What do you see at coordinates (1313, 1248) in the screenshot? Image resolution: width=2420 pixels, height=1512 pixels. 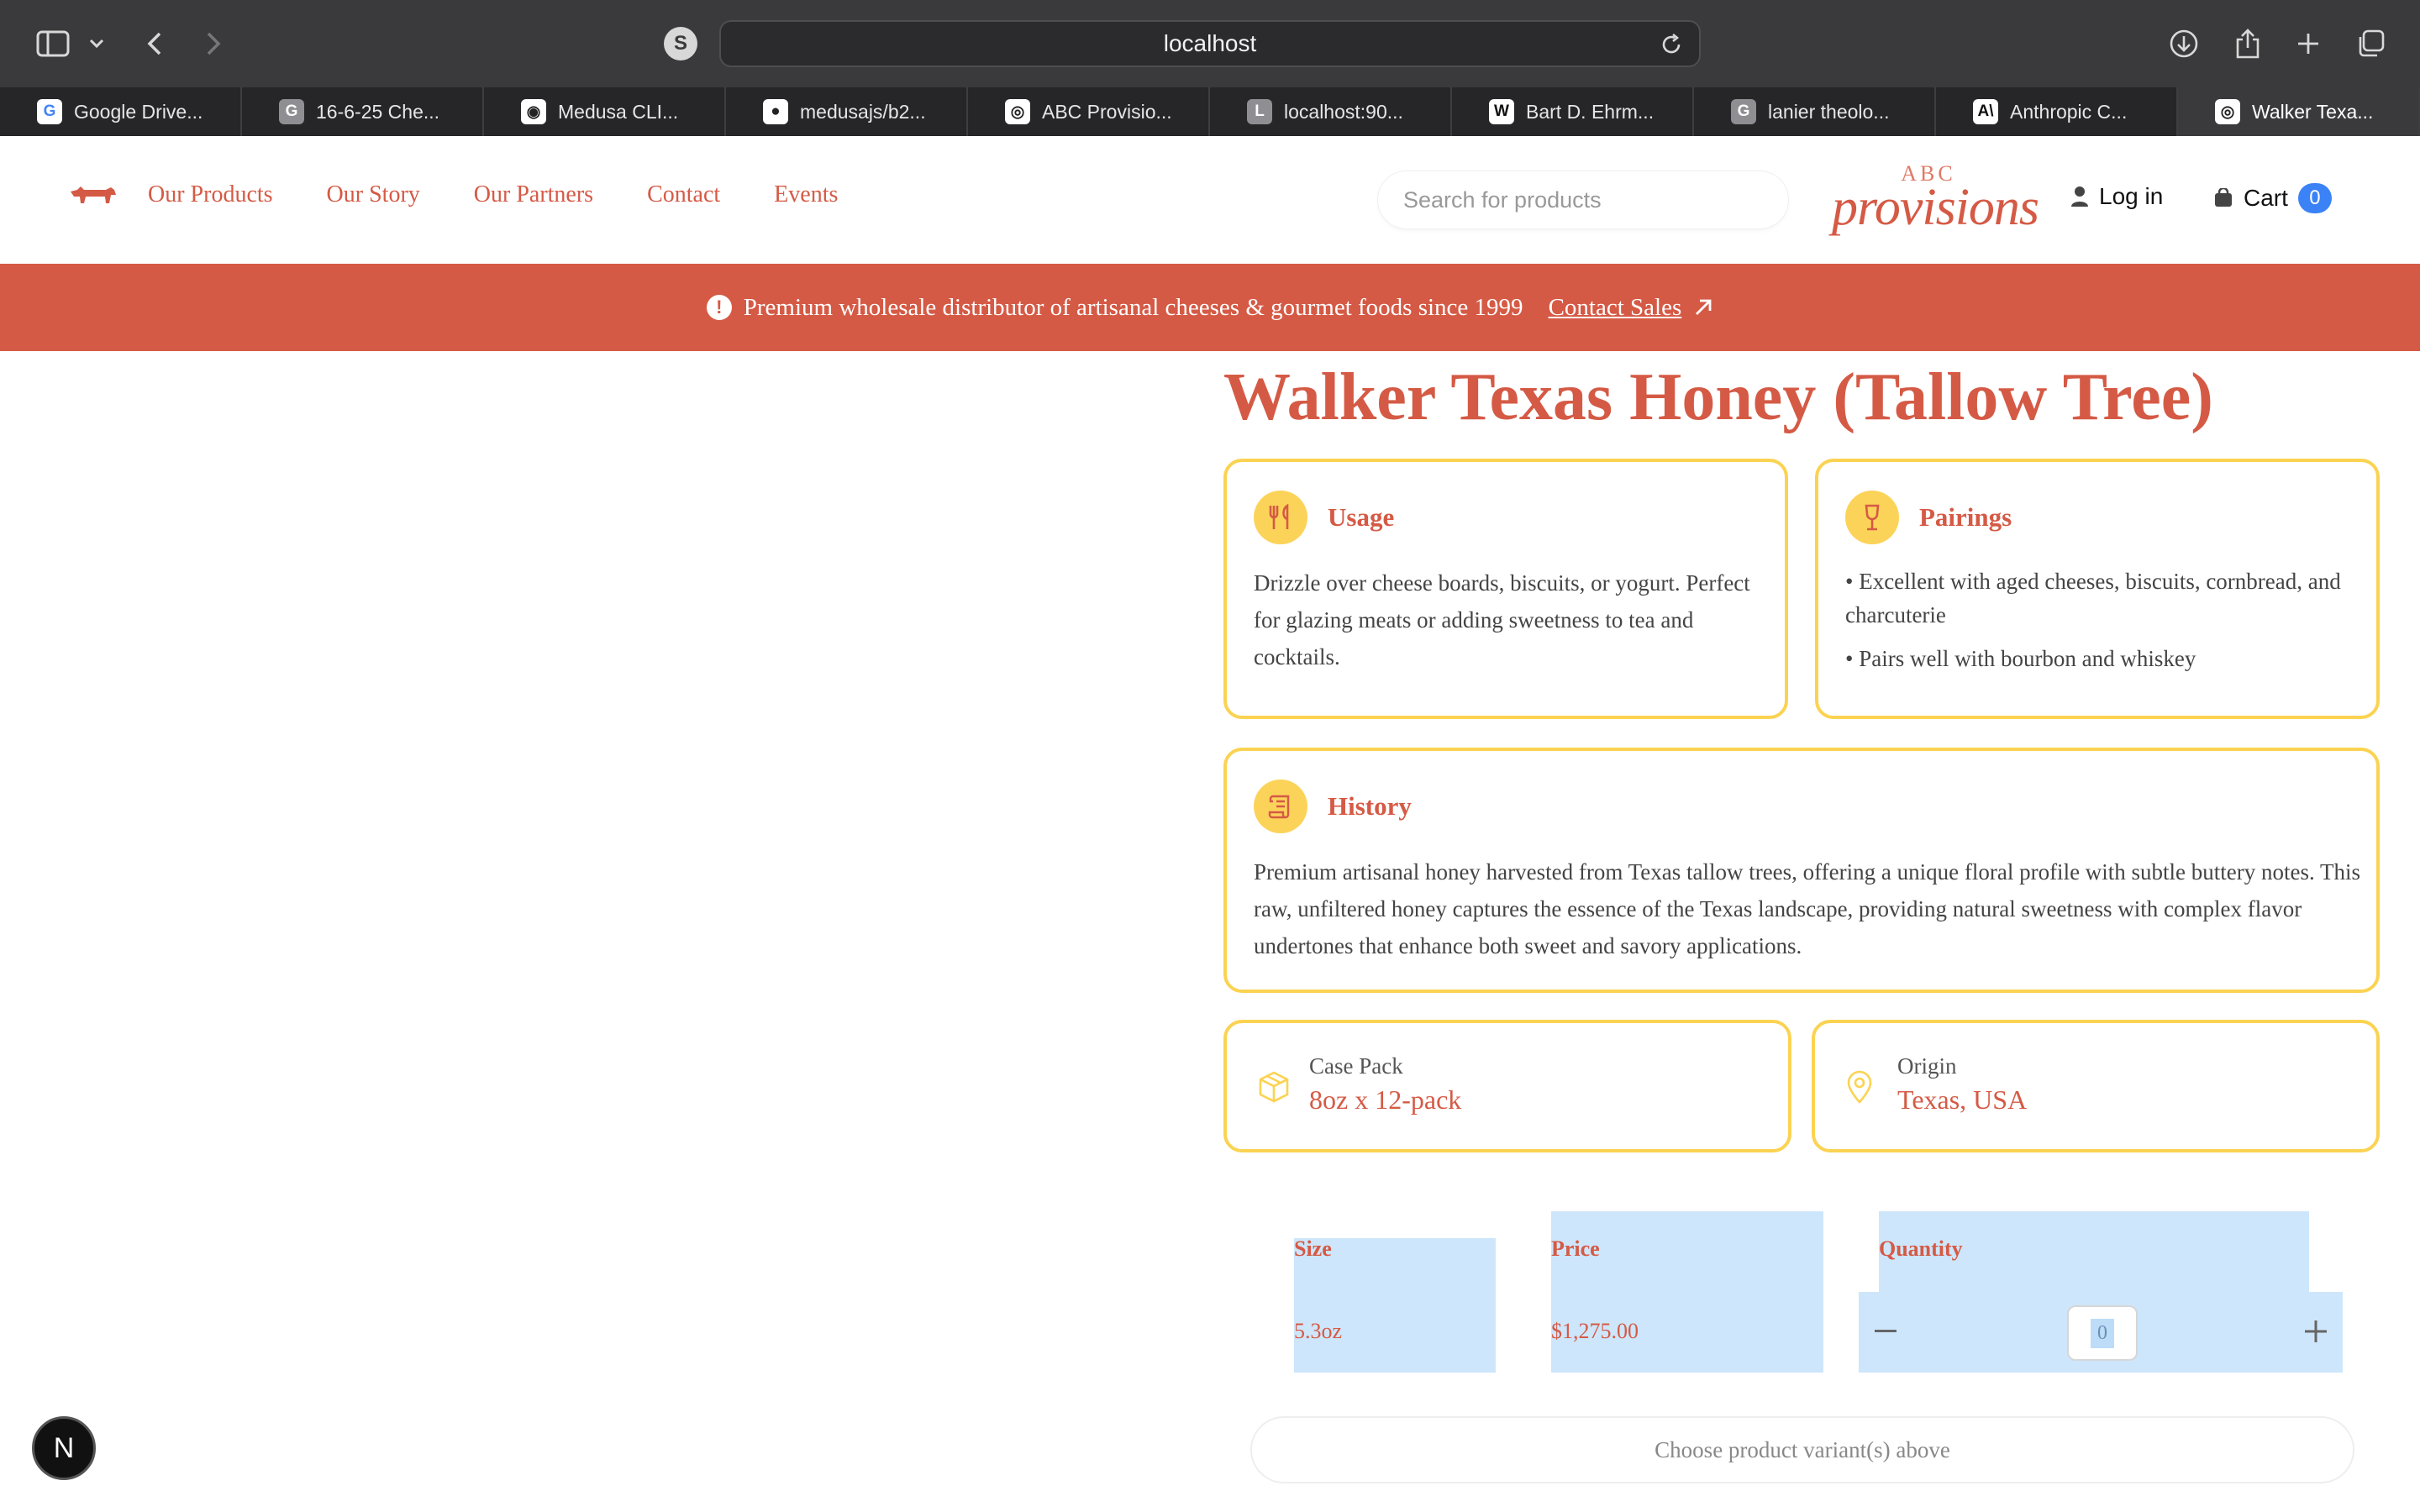 I see `size-header: Size` at bounding box center [1313, 1248].